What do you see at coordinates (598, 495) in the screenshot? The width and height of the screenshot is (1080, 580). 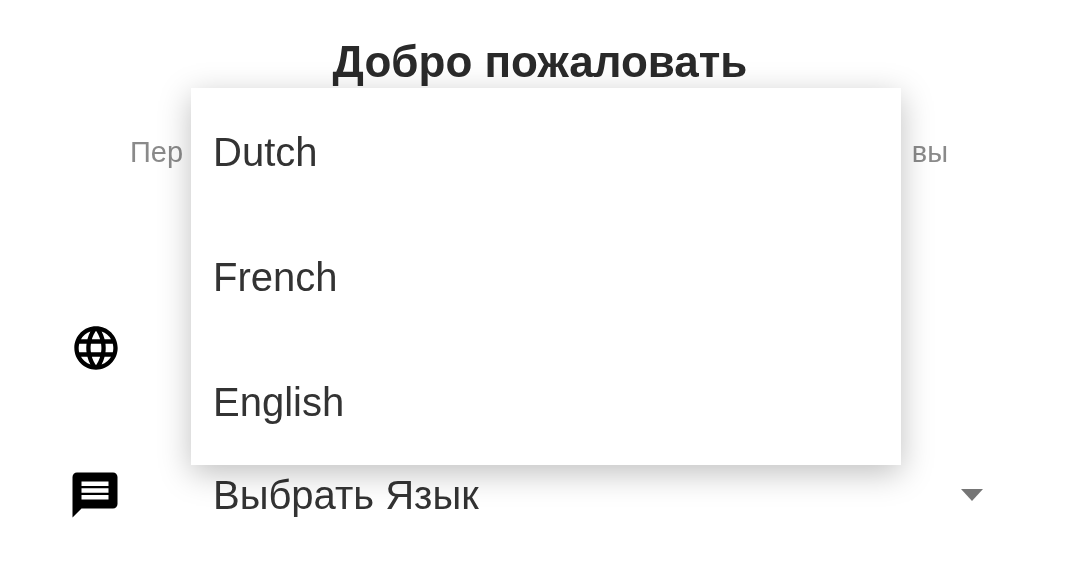 I see `language-dropdown: Выбрать Язык` at bounding box center [598, 495].